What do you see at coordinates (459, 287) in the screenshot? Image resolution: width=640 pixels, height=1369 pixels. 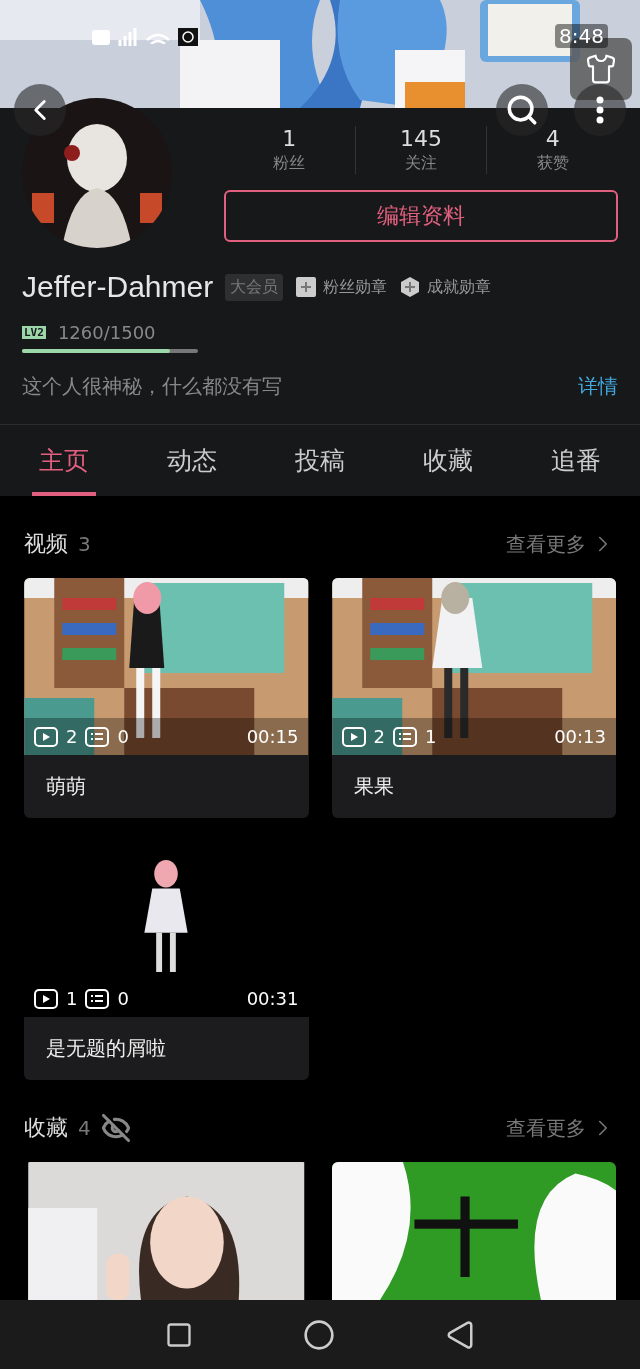 I see `medal-label: 成就勋章` at bounding box center [459, 287].